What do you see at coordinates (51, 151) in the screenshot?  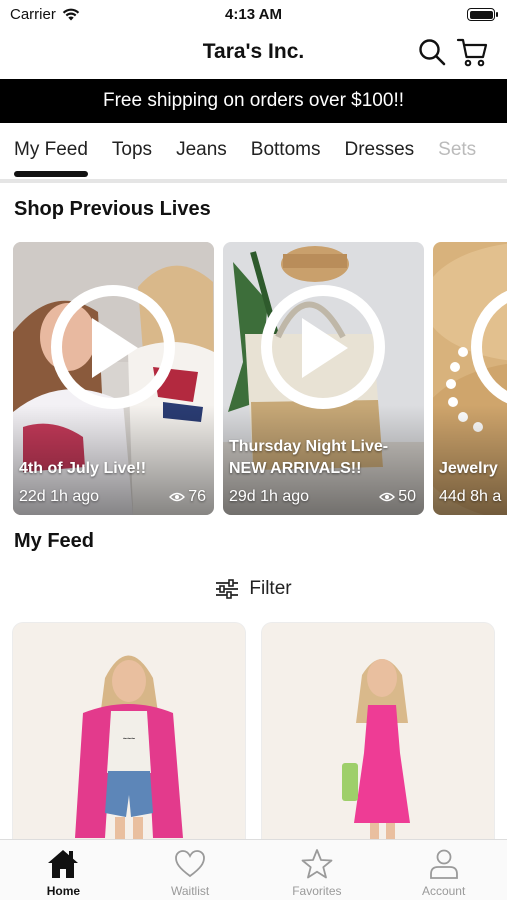 I see `tab-my-feed: My Feed` at bounding box center [51, 151].